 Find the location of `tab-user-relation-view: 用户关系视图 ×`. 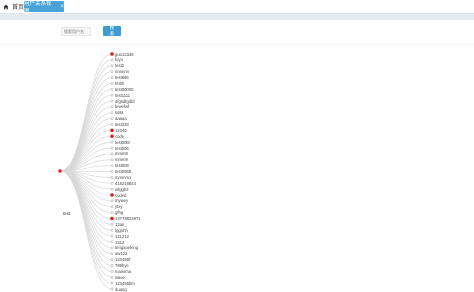

tab-user-relation-view: 用户关系视图 × is located at coordinates (44, 7).